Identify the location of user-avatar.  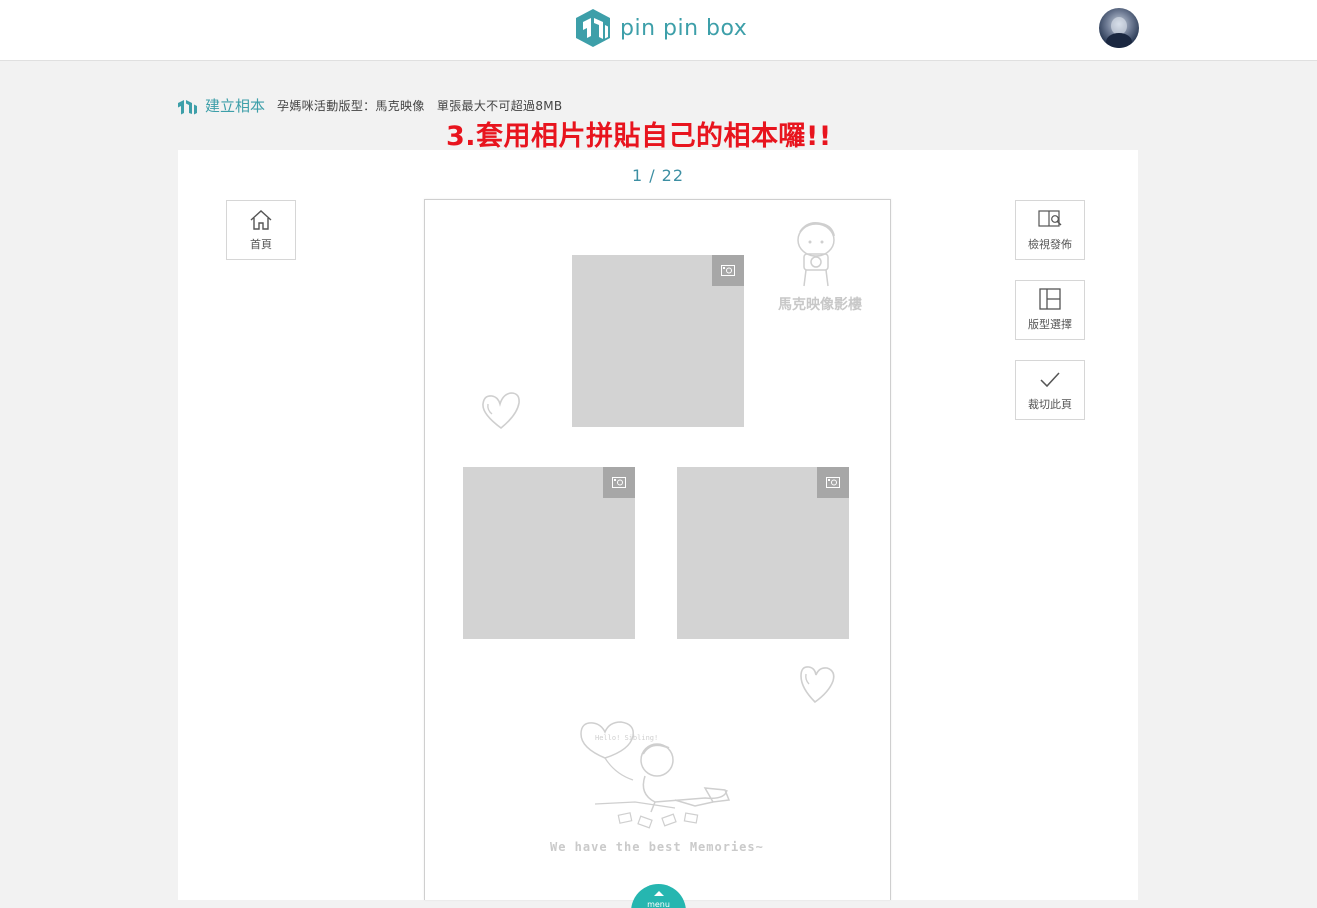
(1119, 28).